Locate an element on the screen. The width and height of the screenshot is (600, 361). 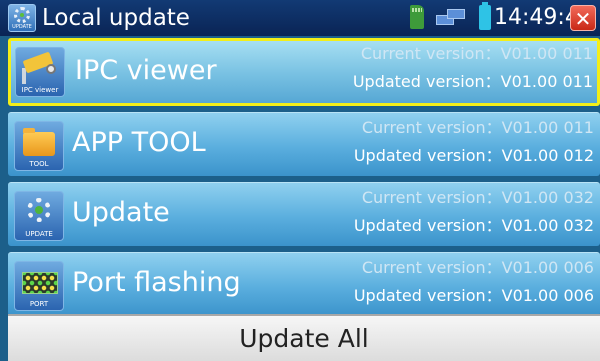
gear-icon is located at coordinates (22, 15).